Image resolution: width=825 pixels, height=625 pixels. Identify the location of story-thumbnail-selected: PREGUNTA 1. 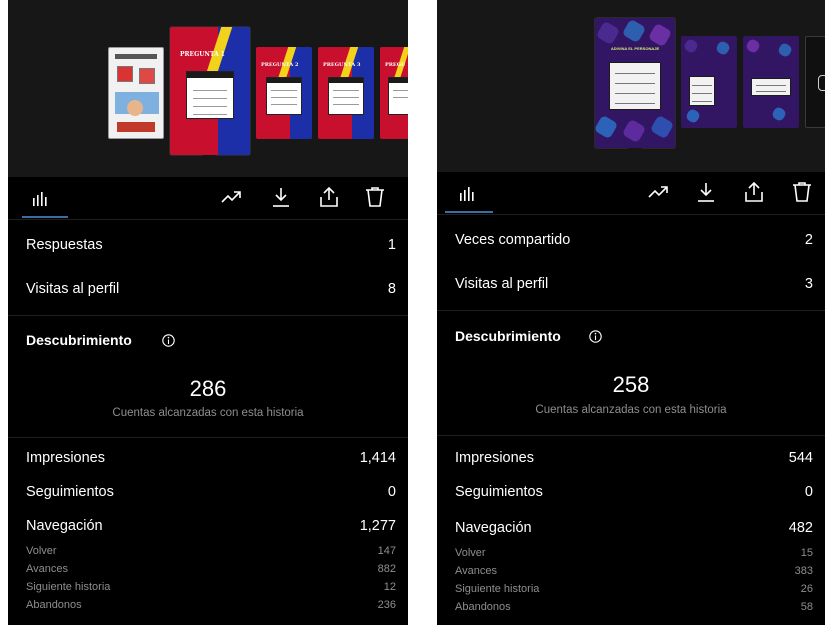
(210, 91).